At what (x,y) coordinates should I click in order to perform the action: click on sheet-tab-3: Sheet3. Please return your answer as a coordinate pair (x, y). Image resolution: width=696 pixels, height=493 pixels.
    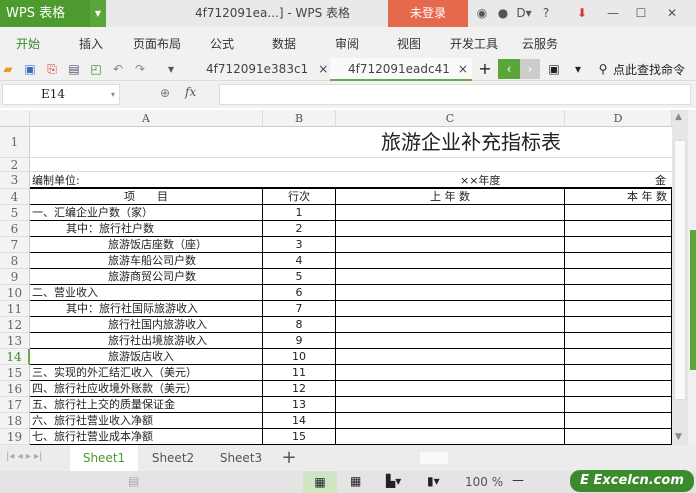
    Looking at the image, I should click on (241, 458).